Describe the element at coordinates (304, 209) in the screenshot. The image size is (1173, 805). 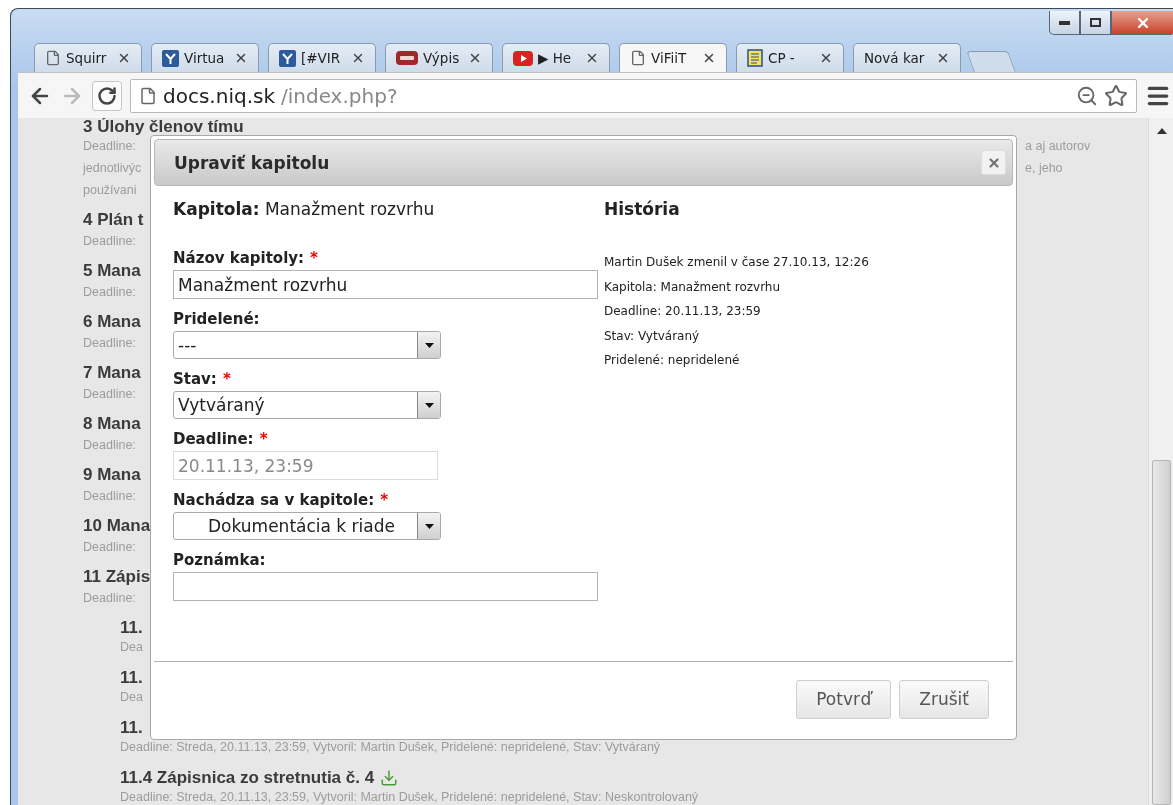
I see `chapter-name: Kapitola: Manažment rozvrhu` at that location.